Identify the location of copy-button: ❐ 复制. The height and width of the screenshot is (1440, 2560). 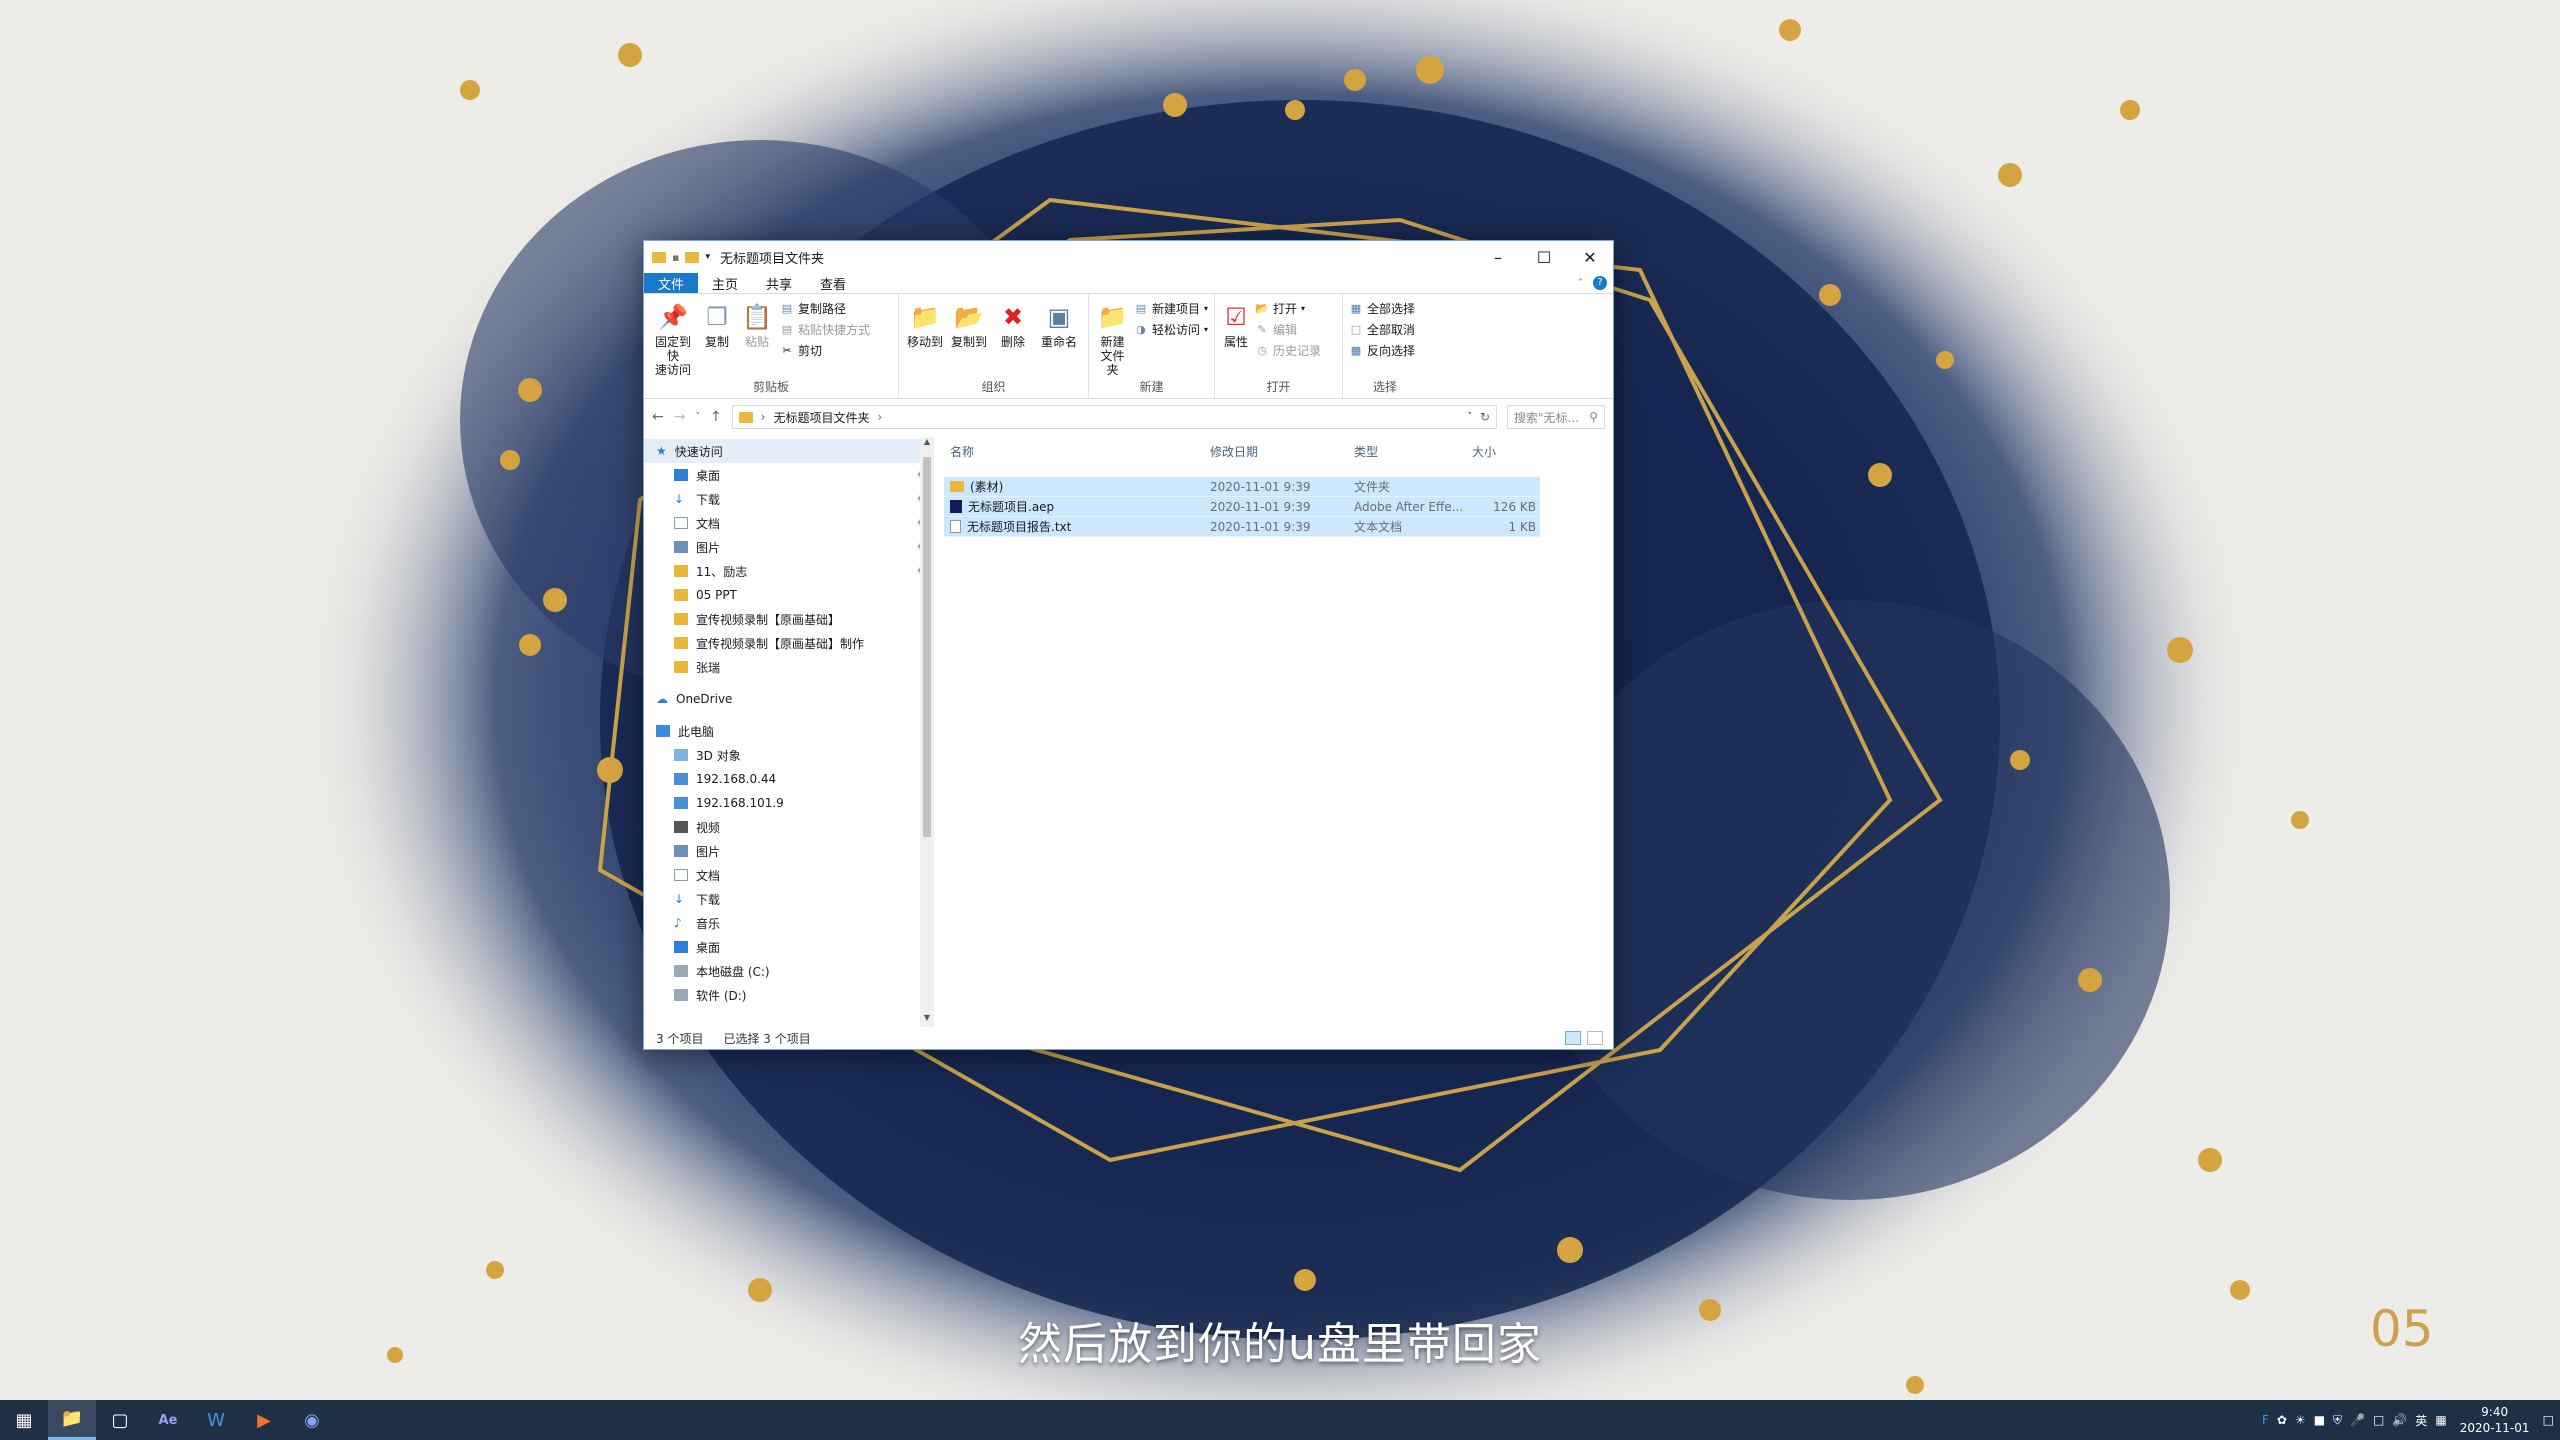
(717, 338).